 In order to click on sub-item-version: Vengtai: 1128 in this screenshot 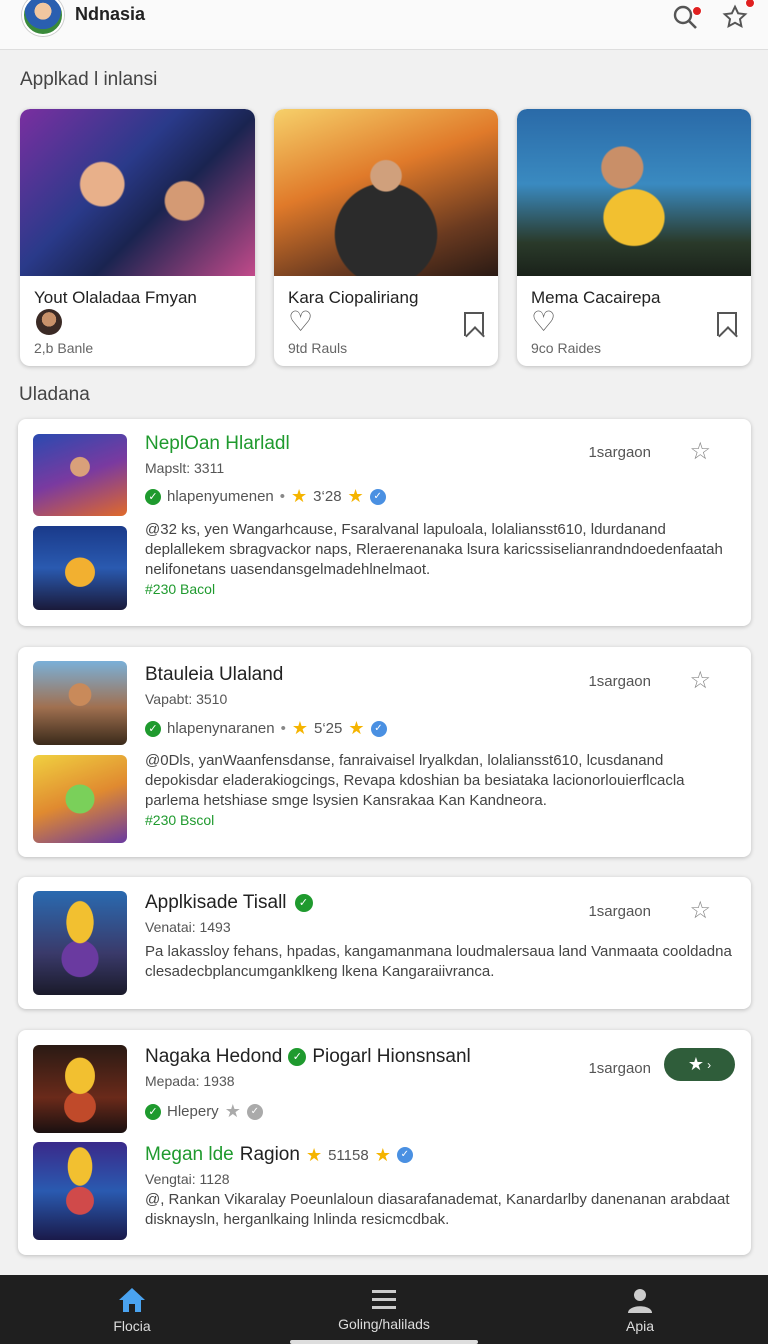, I will do `click(187, 1179)`.